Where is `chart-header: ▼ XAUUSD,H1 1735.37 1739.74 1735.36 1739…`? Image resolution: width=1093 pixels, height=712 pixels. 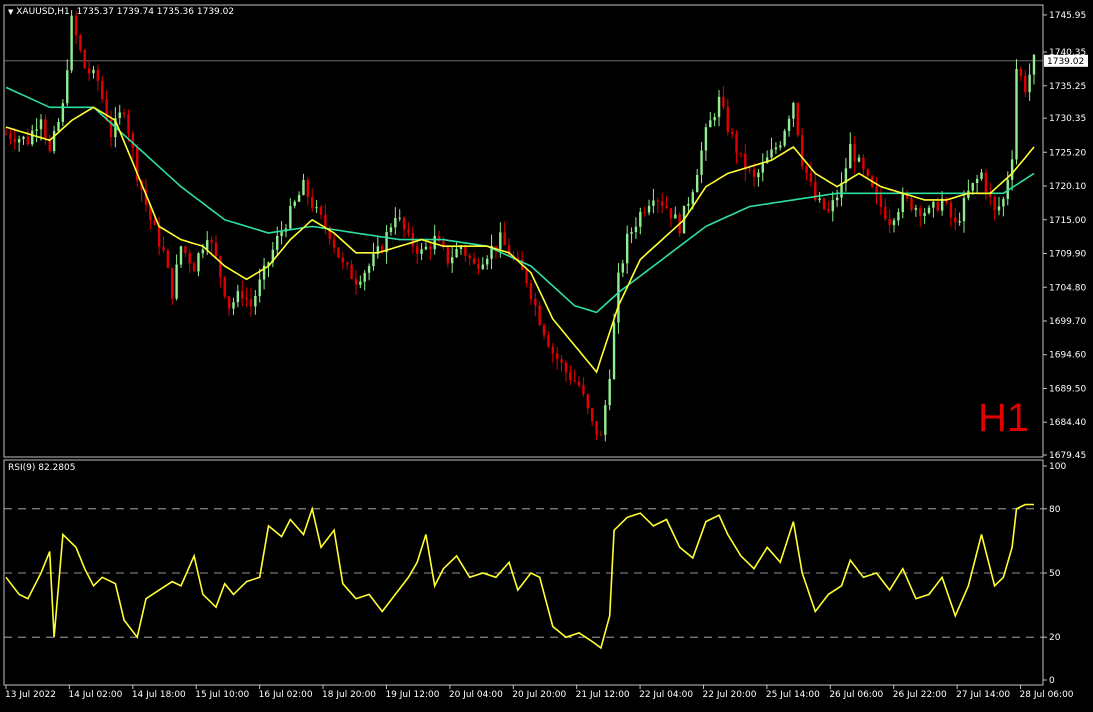
chart-header: ▼ XAUUSD,H1 1735.37 1739.74 1735.36 1739… is located at coordinates (121, 12).